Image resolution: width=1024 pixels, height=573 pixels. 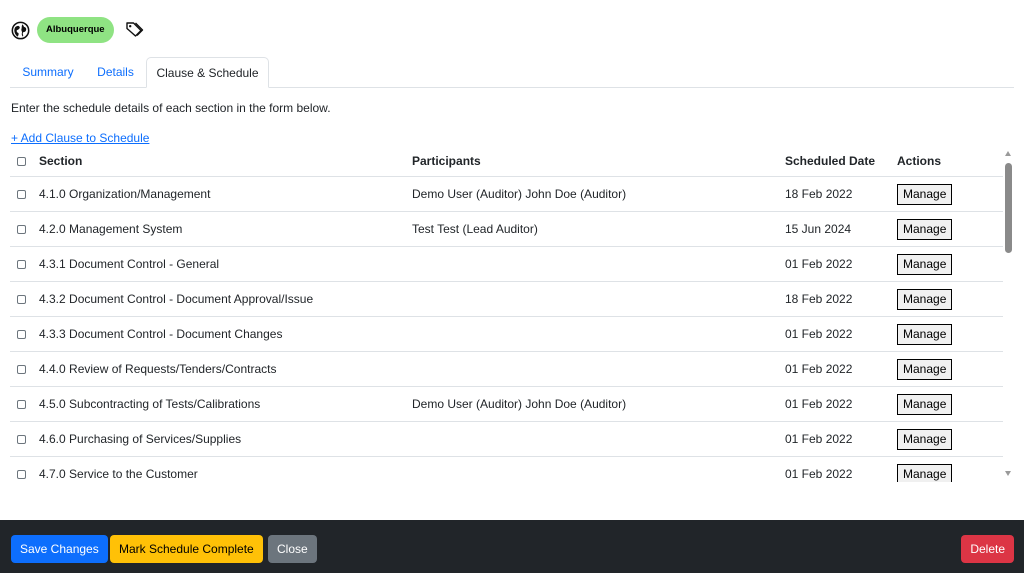 I want to click on tab-summary: Summary, so click(x=48, y=72).